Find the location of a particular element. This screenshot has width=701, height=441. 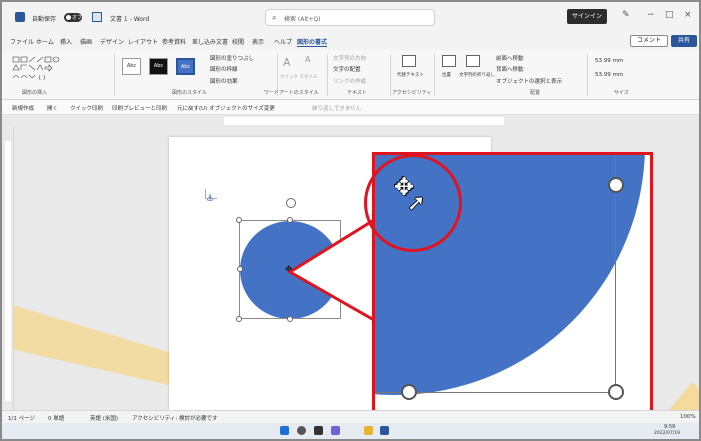

chat-icon is located at coordinates (335, 430).